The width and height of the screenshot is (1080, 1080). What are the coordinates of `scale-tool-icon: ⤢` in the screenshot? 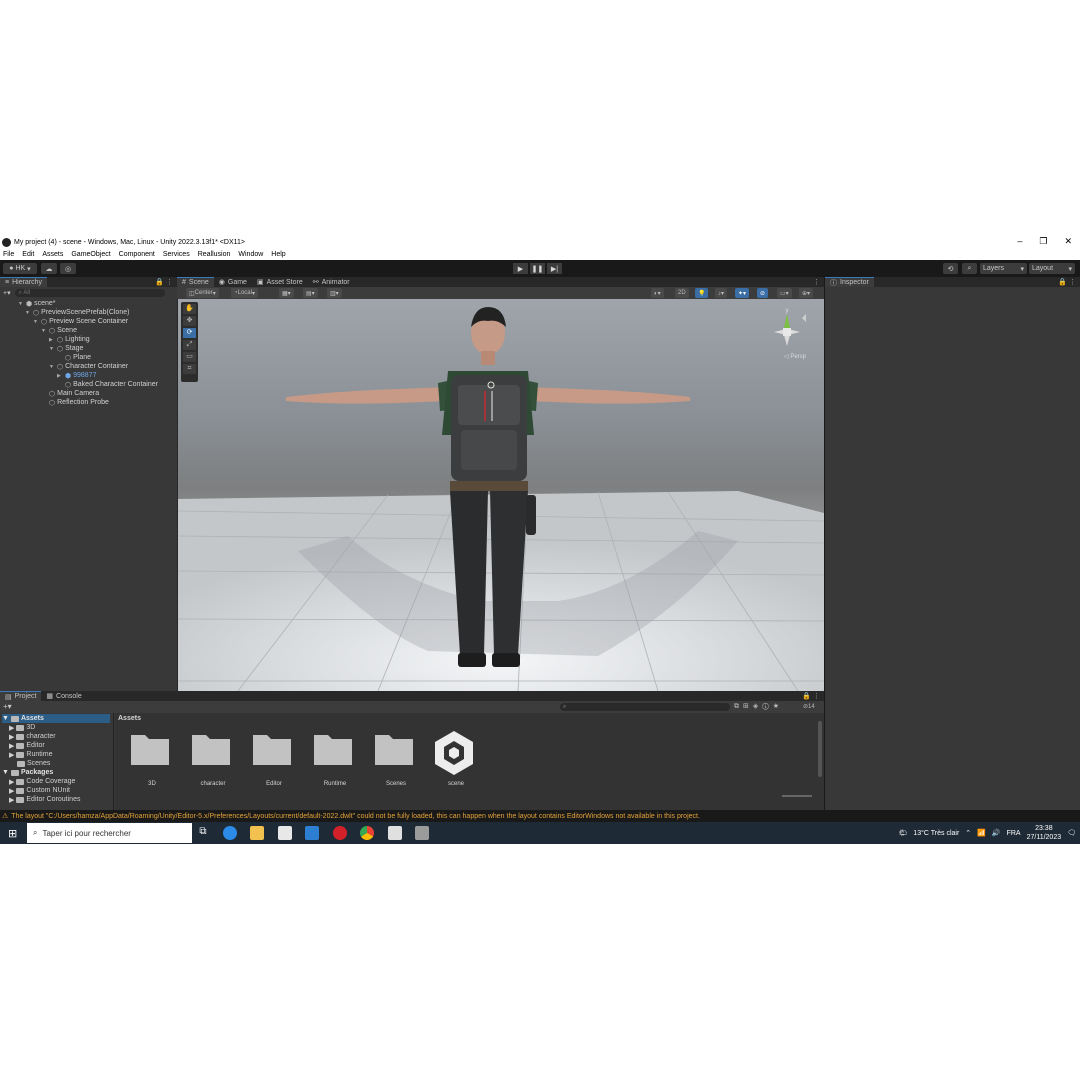 It's located at (189, 345).